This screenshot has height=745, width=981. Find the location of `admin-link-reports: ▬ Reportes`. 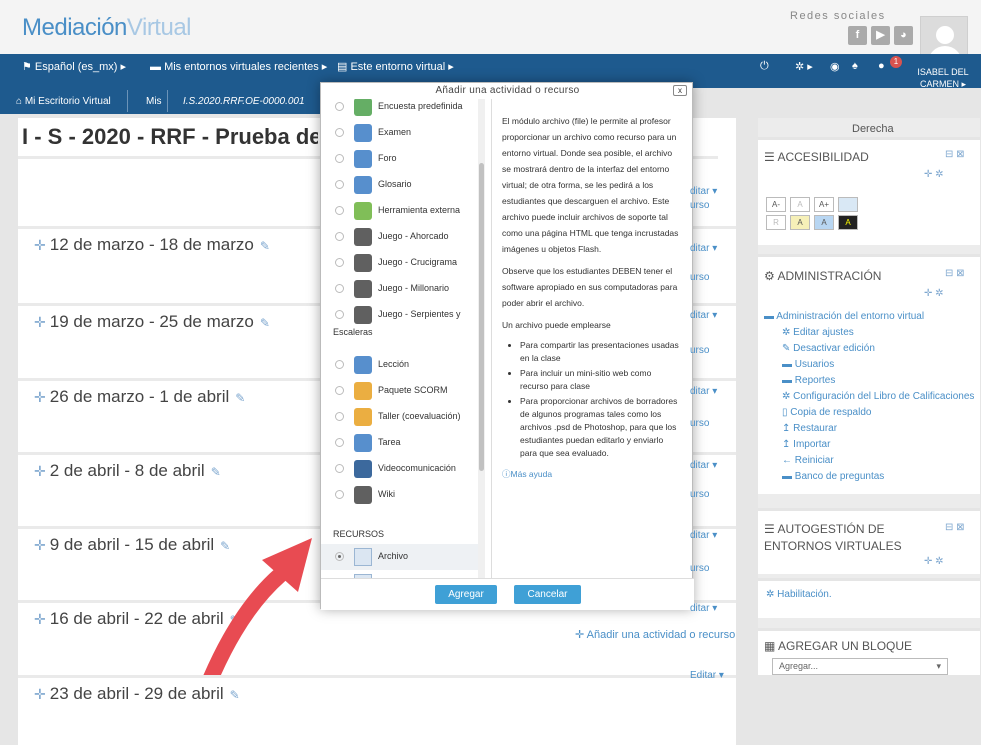

admin-link-reports: ▬ Reportes is located at coordinates (808, 380).